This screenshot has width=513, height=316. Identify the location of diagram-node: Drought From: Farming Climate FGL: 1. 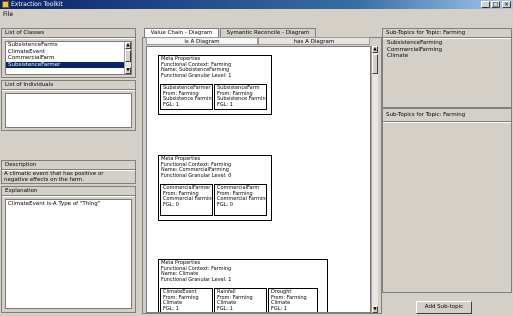
(293, 300).